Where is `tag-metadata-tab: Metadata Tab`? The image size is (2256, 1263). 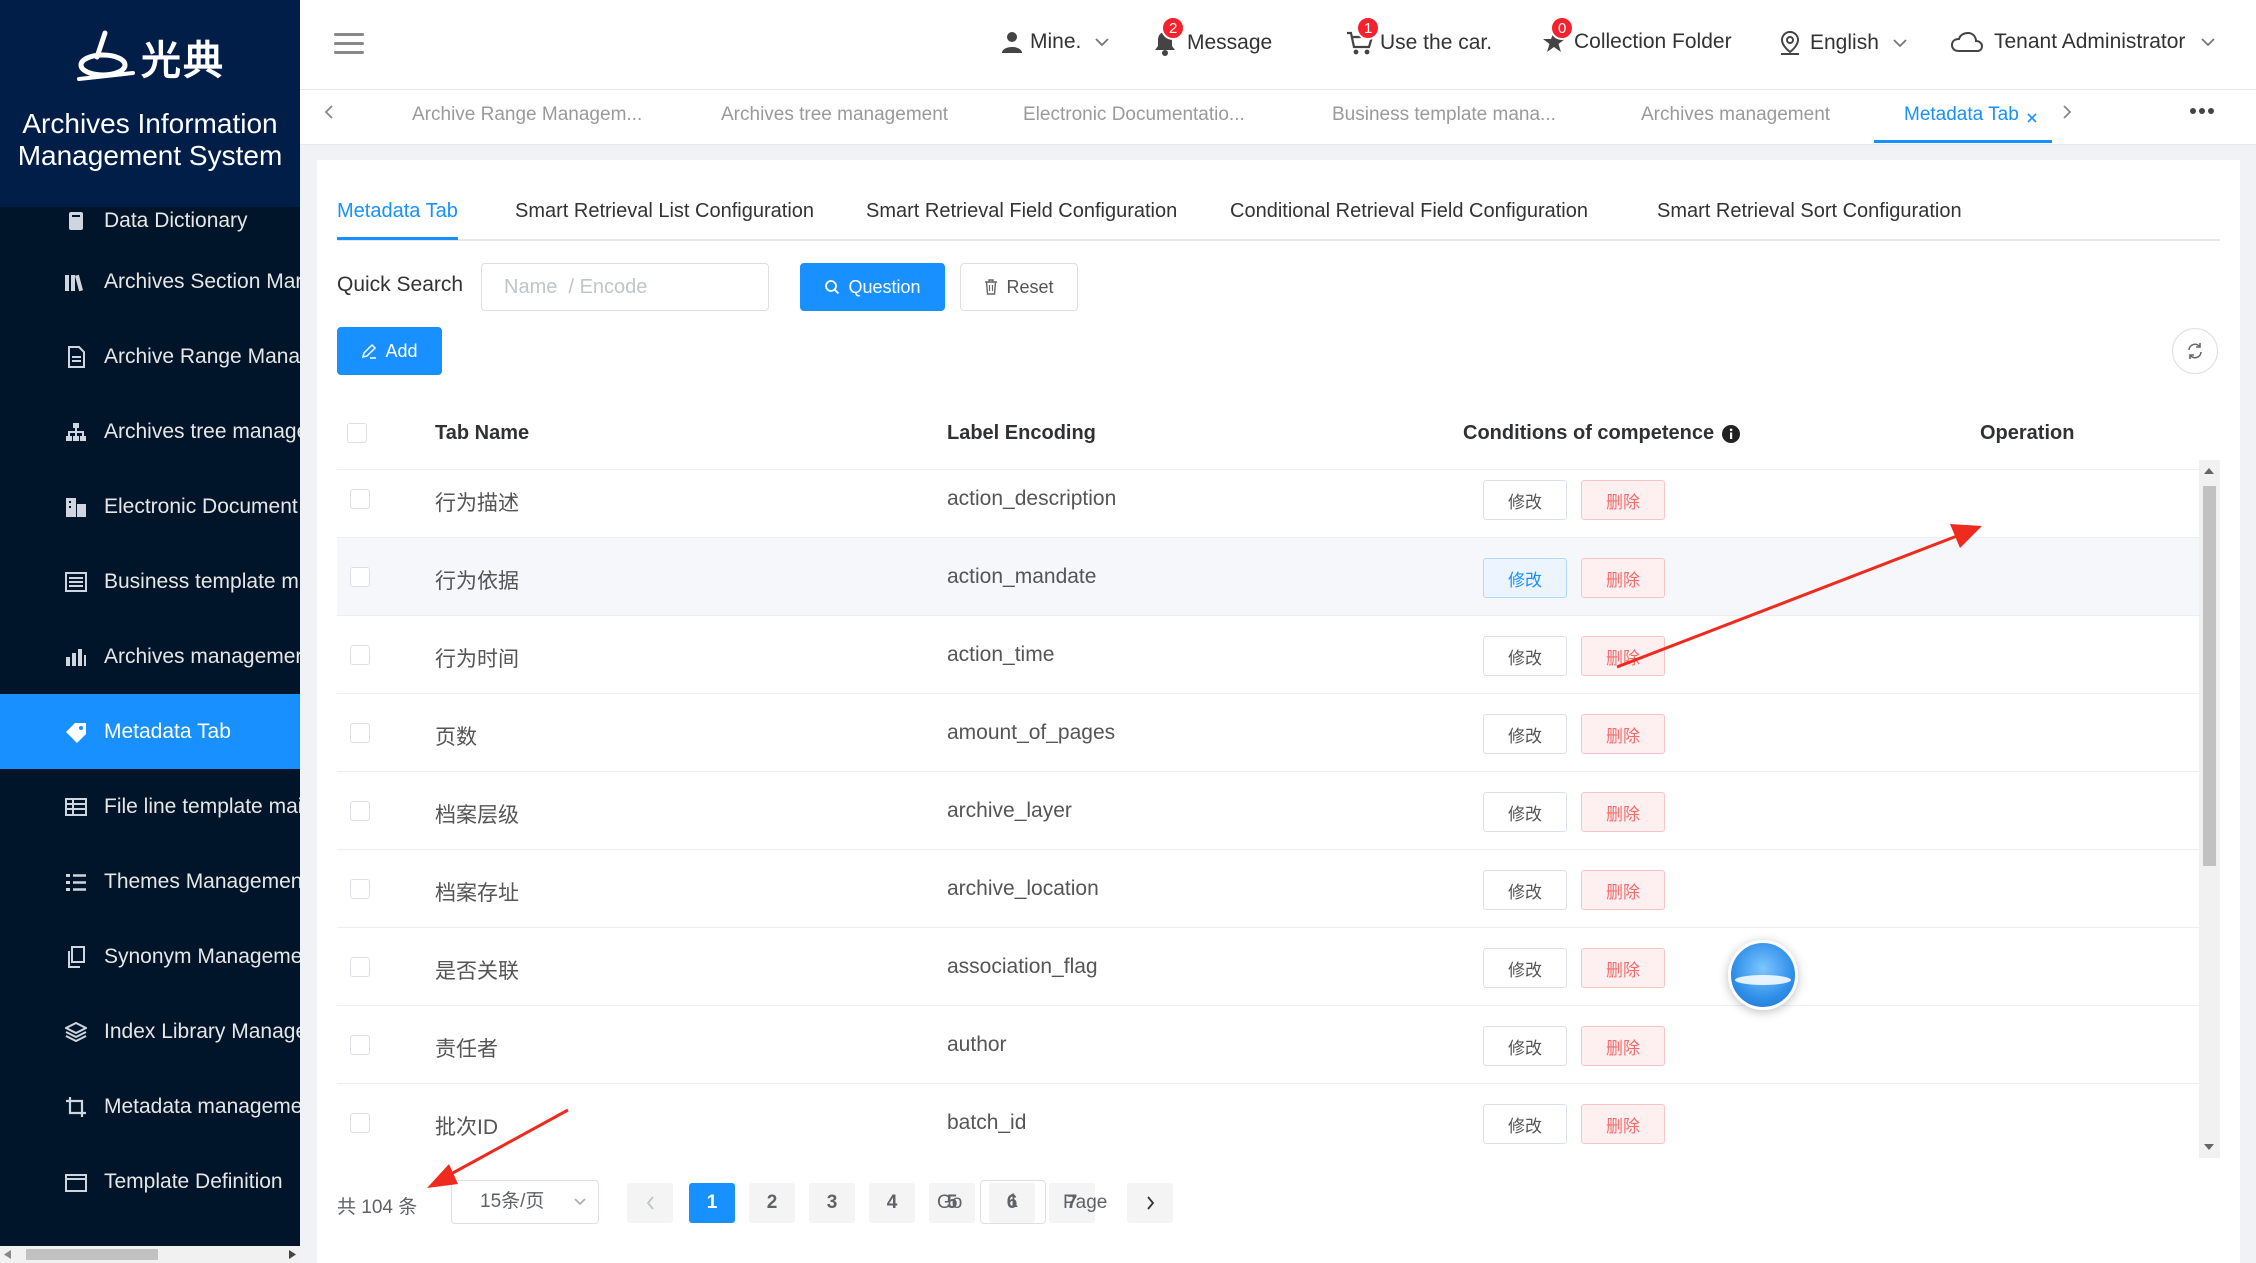
tag-metadata-tab: Metadata Tab is located at coordinates (1963, 116).